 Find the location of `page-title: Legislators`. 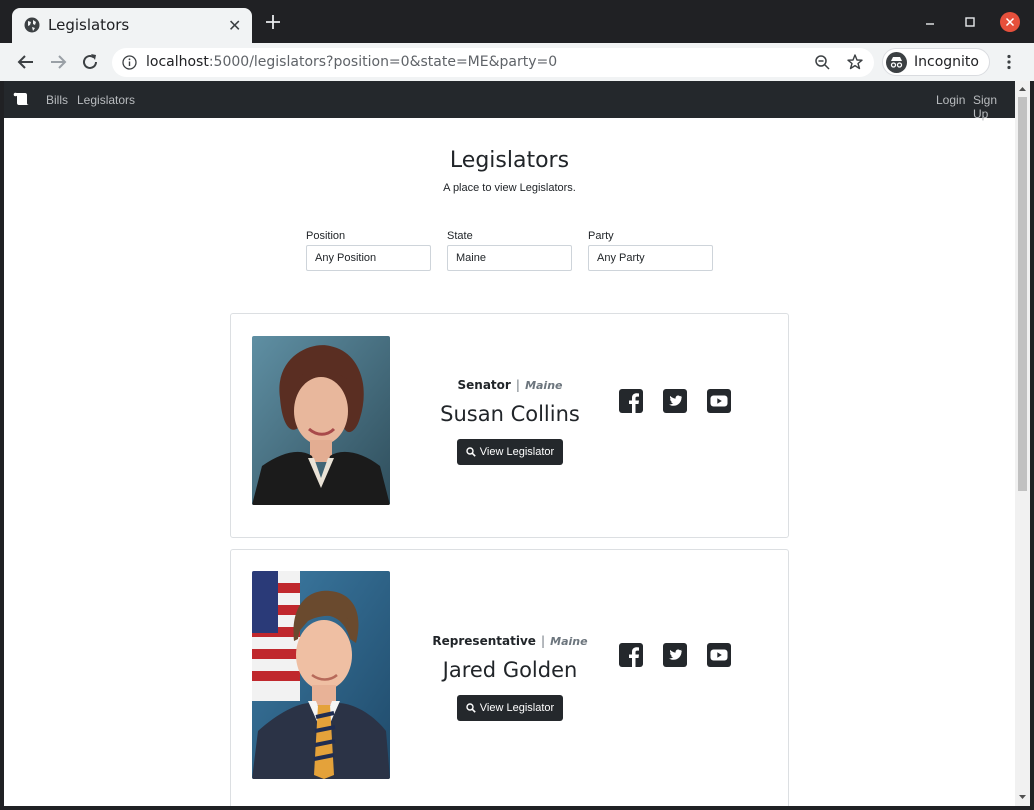

page-title: Legislators is located at coordinates (509, 160).